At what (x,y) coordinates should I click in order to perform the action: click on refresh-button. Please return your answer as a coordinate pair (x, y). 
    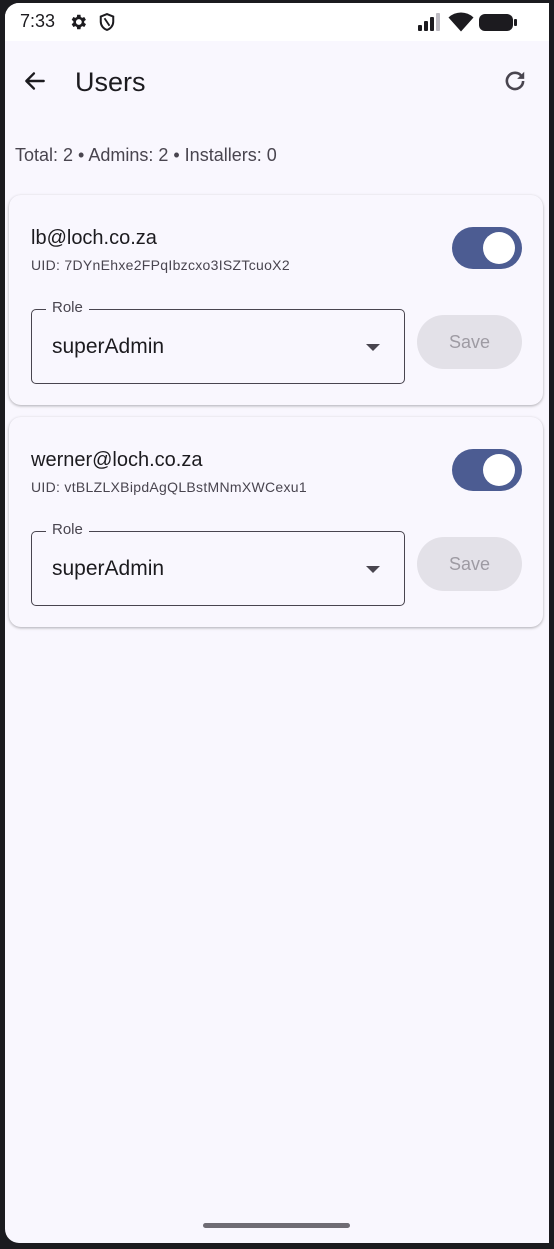
    Looking at the image, I should click on (515, 83).